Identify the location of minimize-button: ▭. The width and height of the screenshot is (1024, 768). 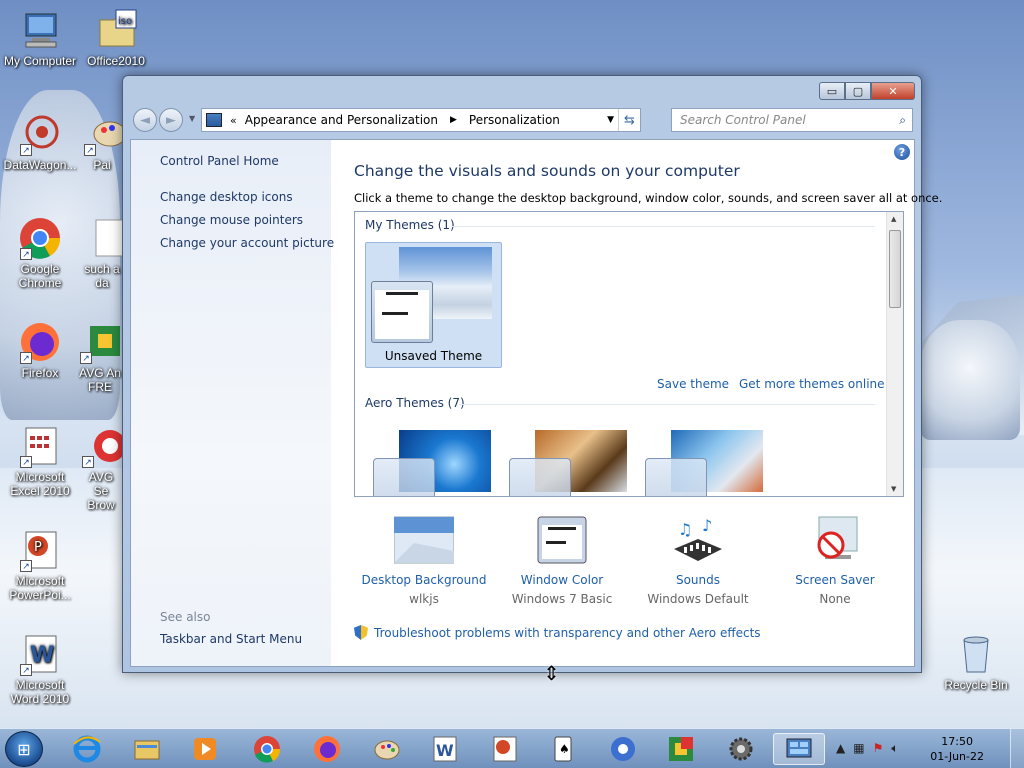
(832, 91).